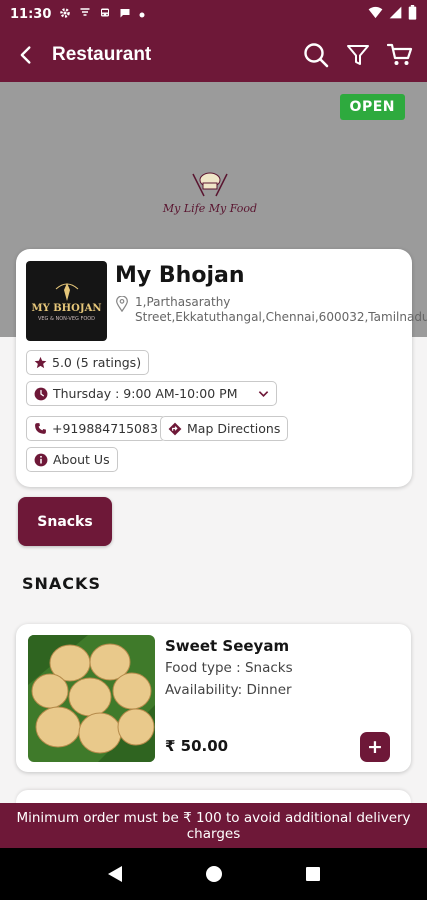 The image size is (427, 900). I want to click on chevron-down-icon, so click(263, 394).